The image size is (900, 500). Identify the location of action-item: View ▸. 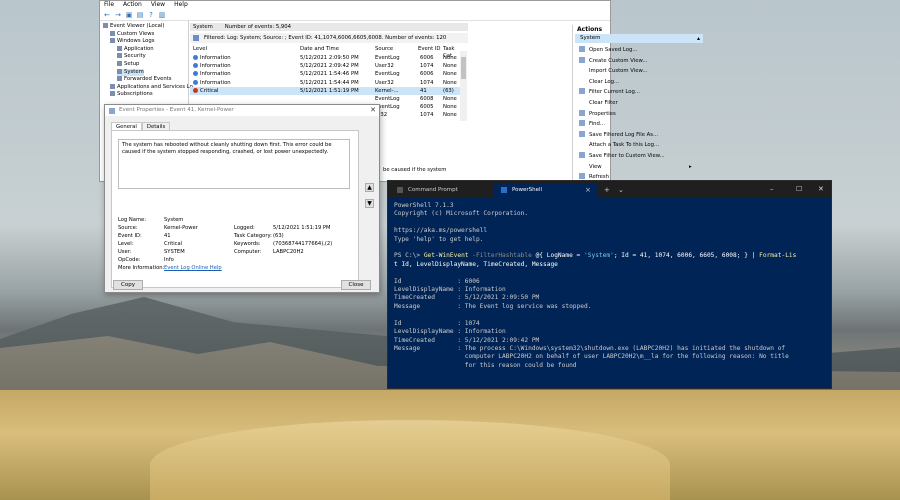
(635, 167).